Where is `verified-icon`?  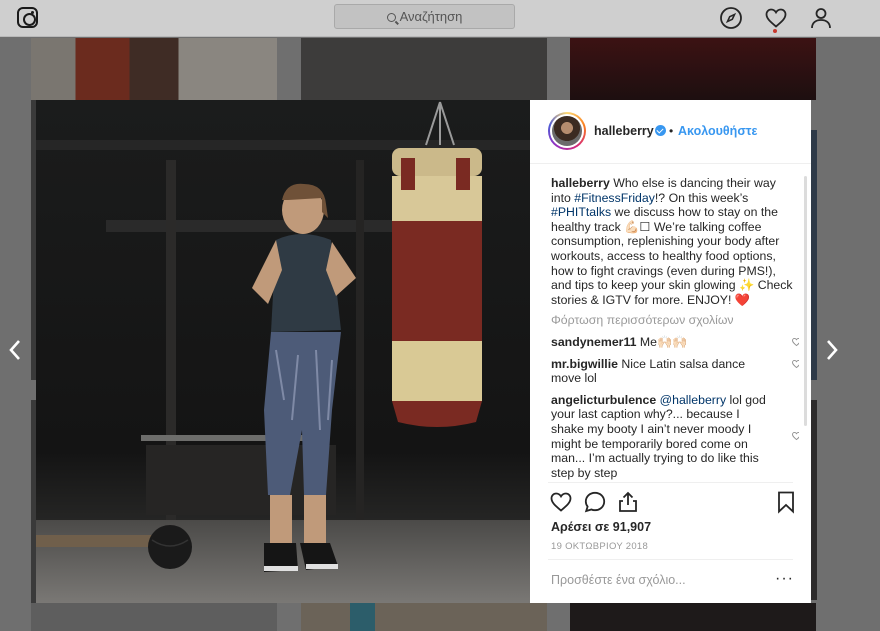
verified-icon is located at coordinates (660, 130).